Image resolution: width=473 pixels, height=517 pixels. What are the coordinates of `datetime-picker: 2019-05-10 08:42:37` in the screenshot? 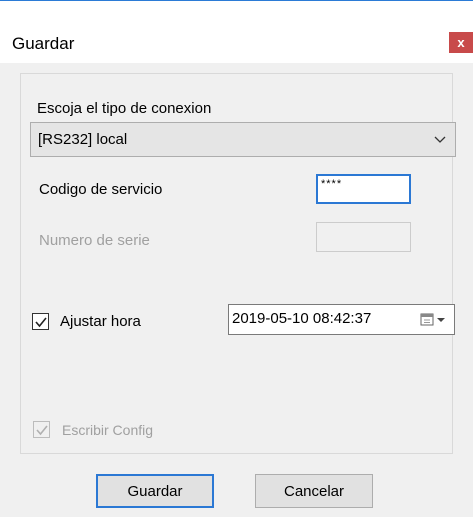 It's located at (341, 319).